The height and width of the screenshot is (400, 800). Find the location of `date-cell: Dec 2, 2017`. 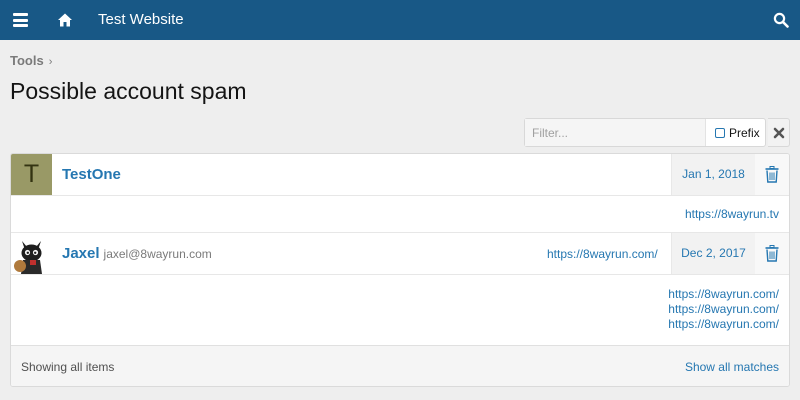

date-cell: Dec 2, 2017 is located at coordinates (713, 253).